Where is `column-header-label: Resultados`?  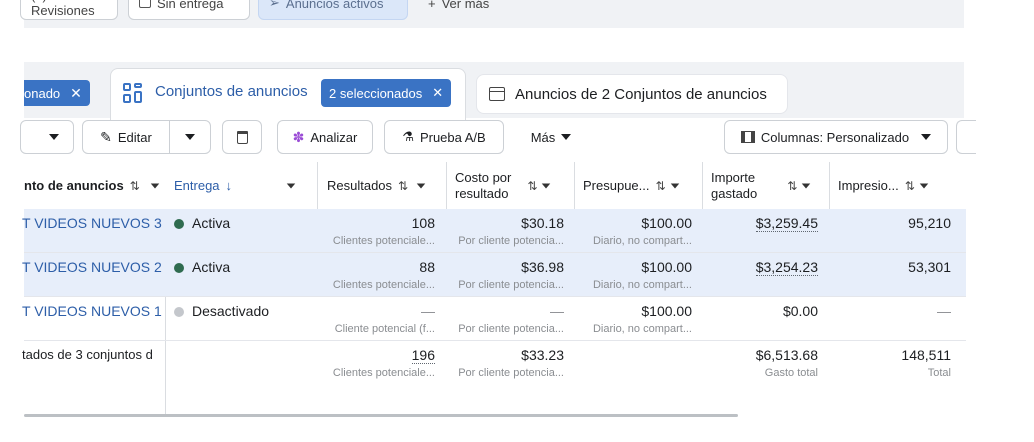
column-header-label: Resultados is located at coordinates (360, 185).